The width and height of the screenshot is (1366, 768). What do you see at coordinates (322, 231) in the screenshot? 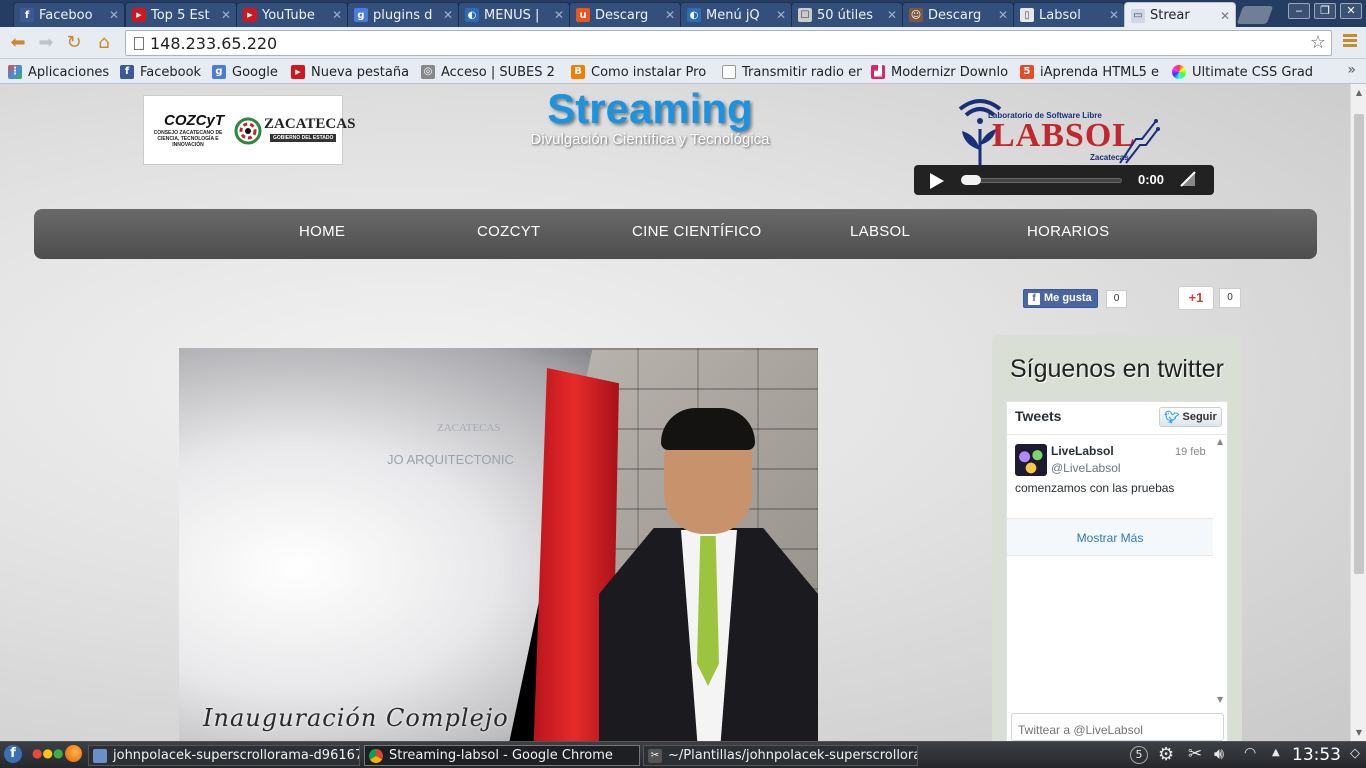
I see `nav-home: HOME` at bounding box center [322, 231].